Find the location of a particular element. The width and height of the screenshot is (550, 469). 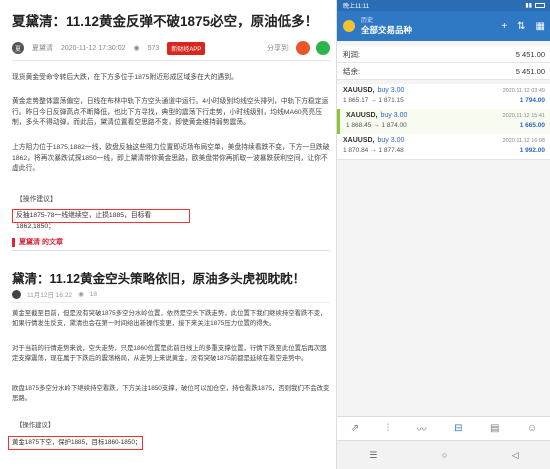

toolbar-main-title: 全部交易品种 is located at coordinates (386, 30).